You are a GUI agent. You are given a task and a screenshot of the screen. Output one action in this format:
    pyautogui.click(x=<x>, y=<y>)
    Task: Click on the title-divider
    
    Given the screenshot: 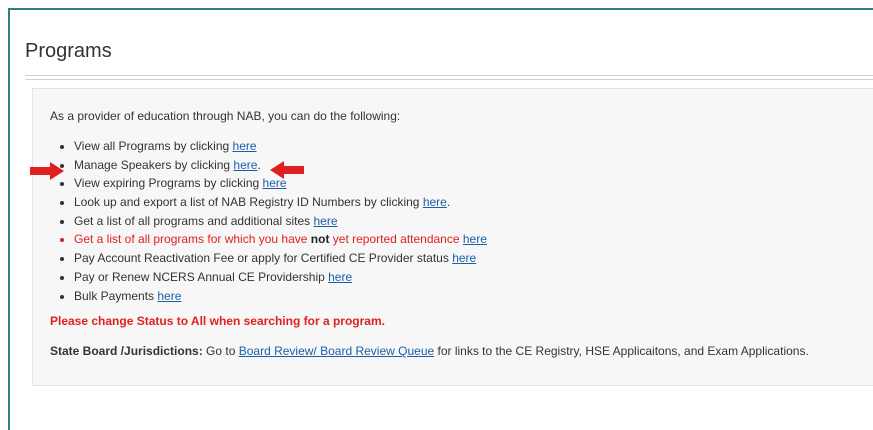 What is the action you would take?
    pyautogui.click(x=449, y=77)
    